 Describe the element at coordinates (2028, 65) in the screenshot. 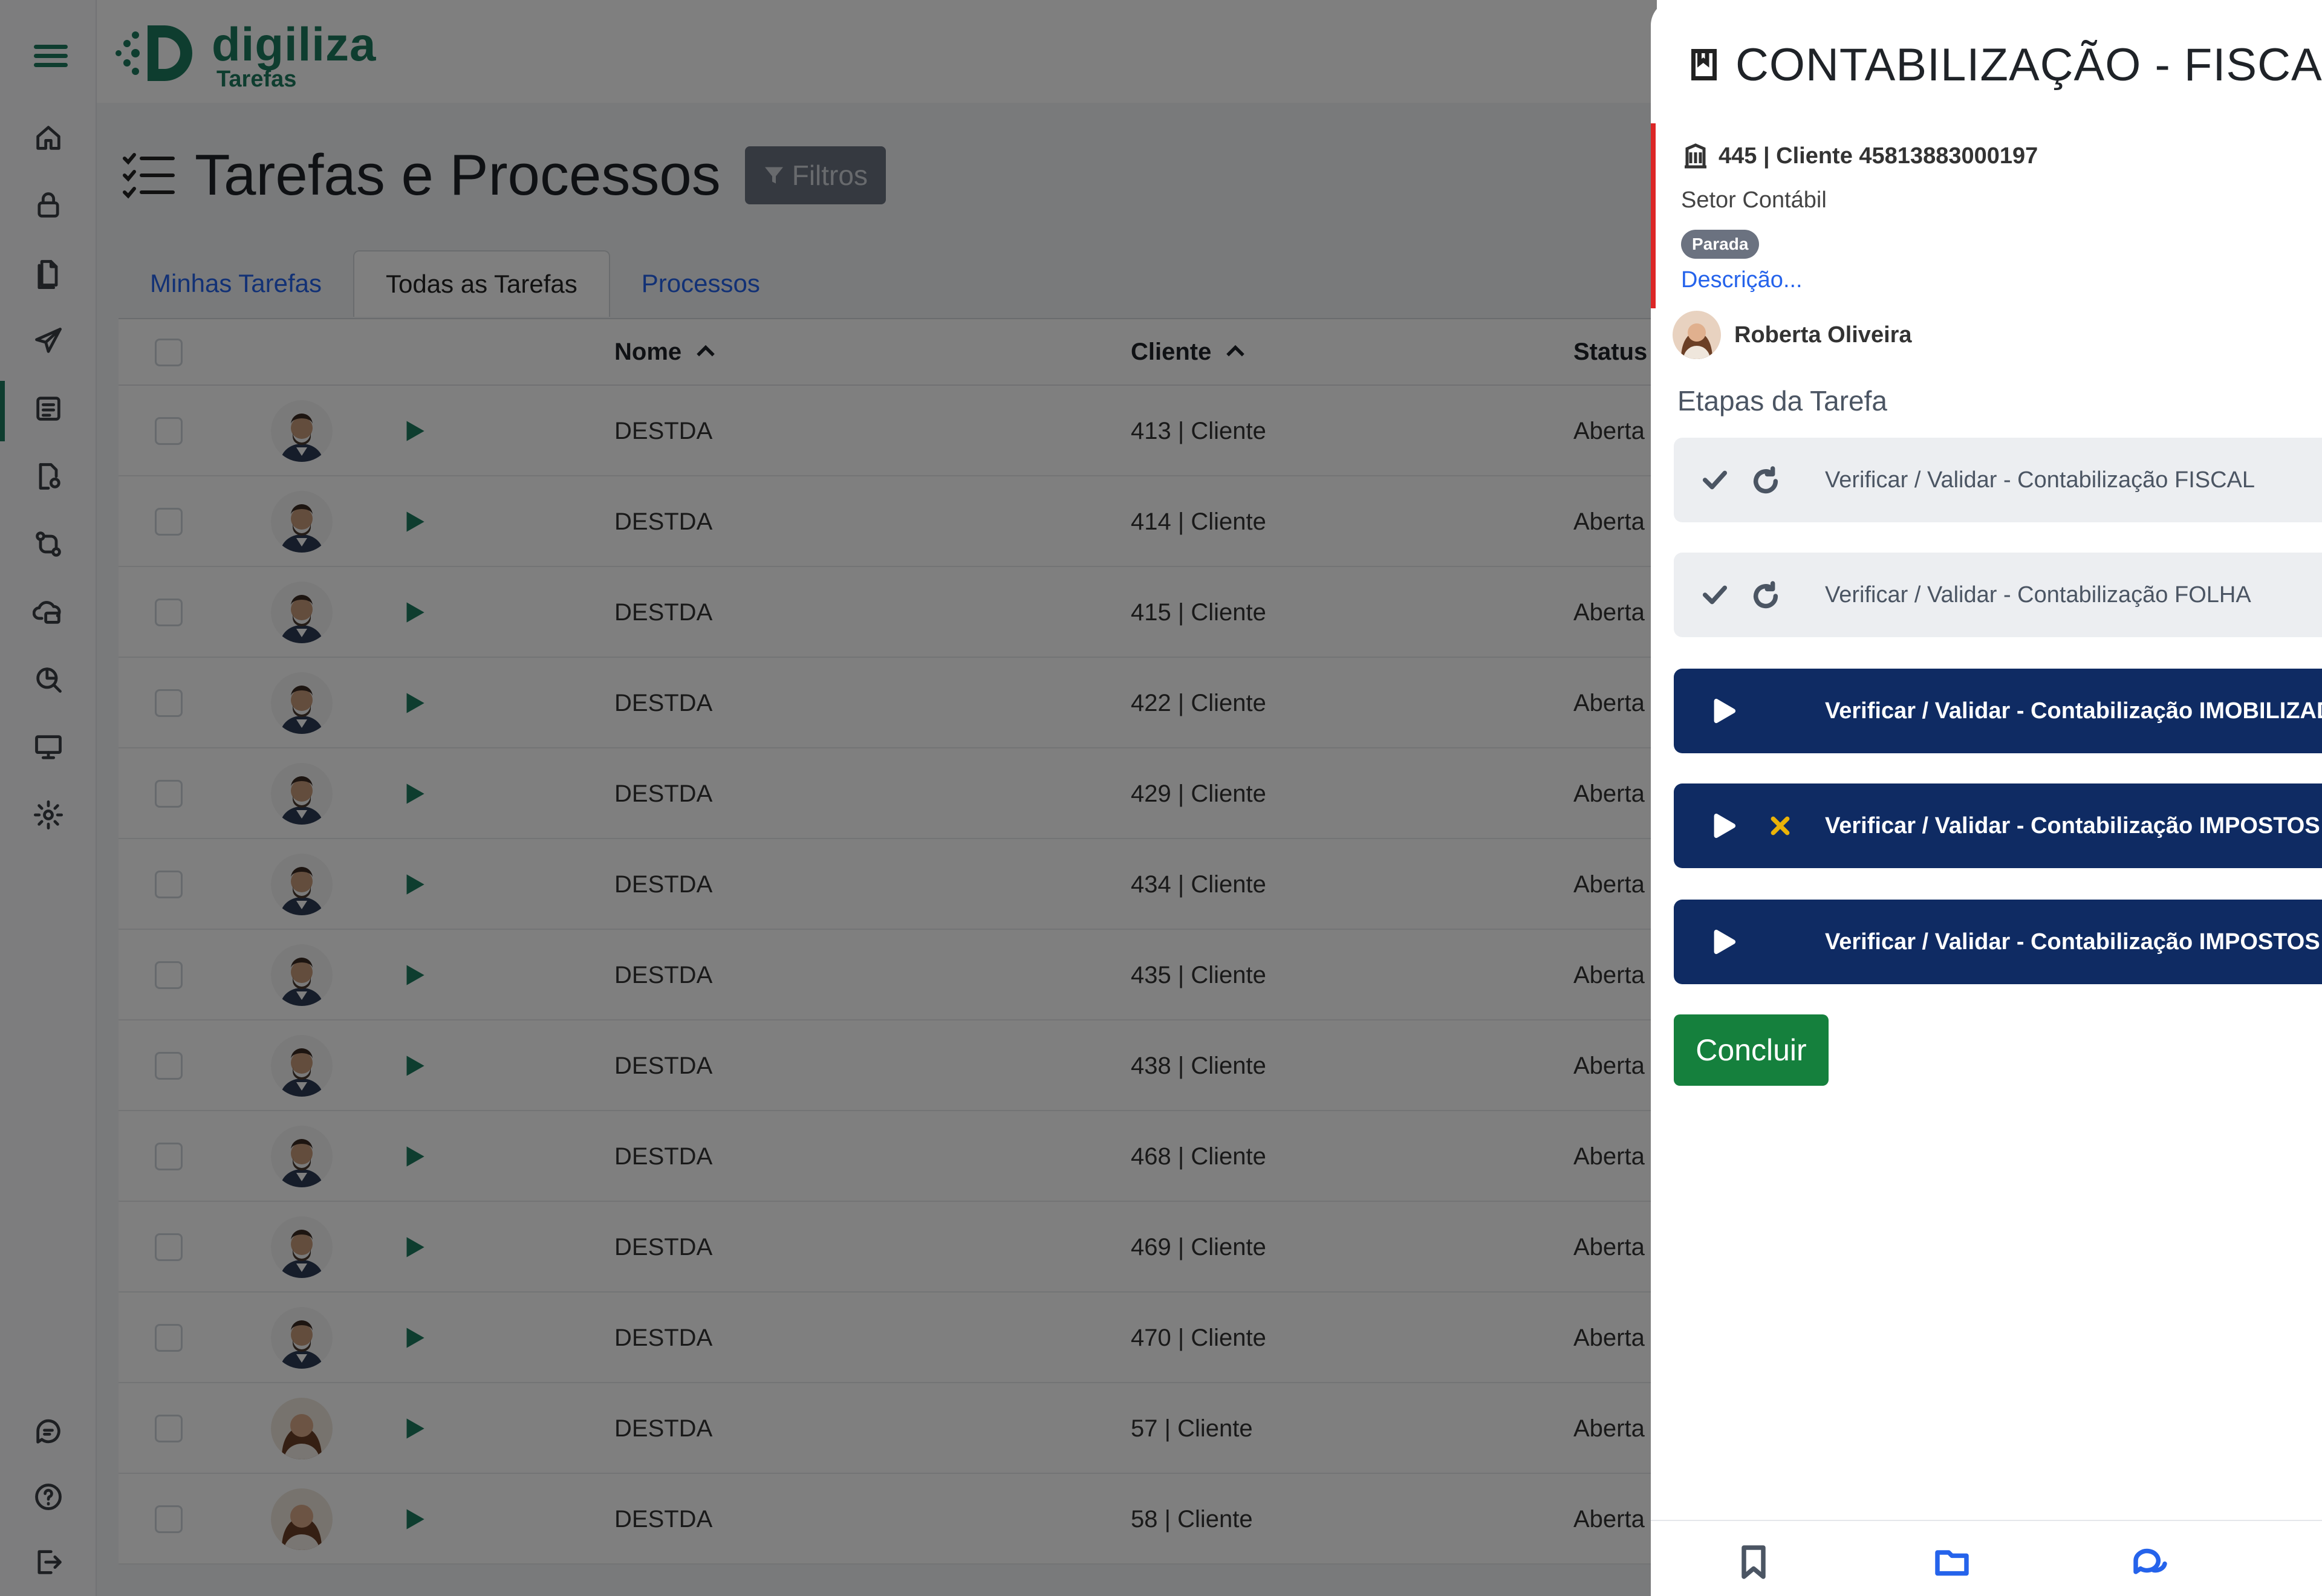

I see `panel-title: CONTABILIZAÇÃO - FISCAL, FO` at that location.